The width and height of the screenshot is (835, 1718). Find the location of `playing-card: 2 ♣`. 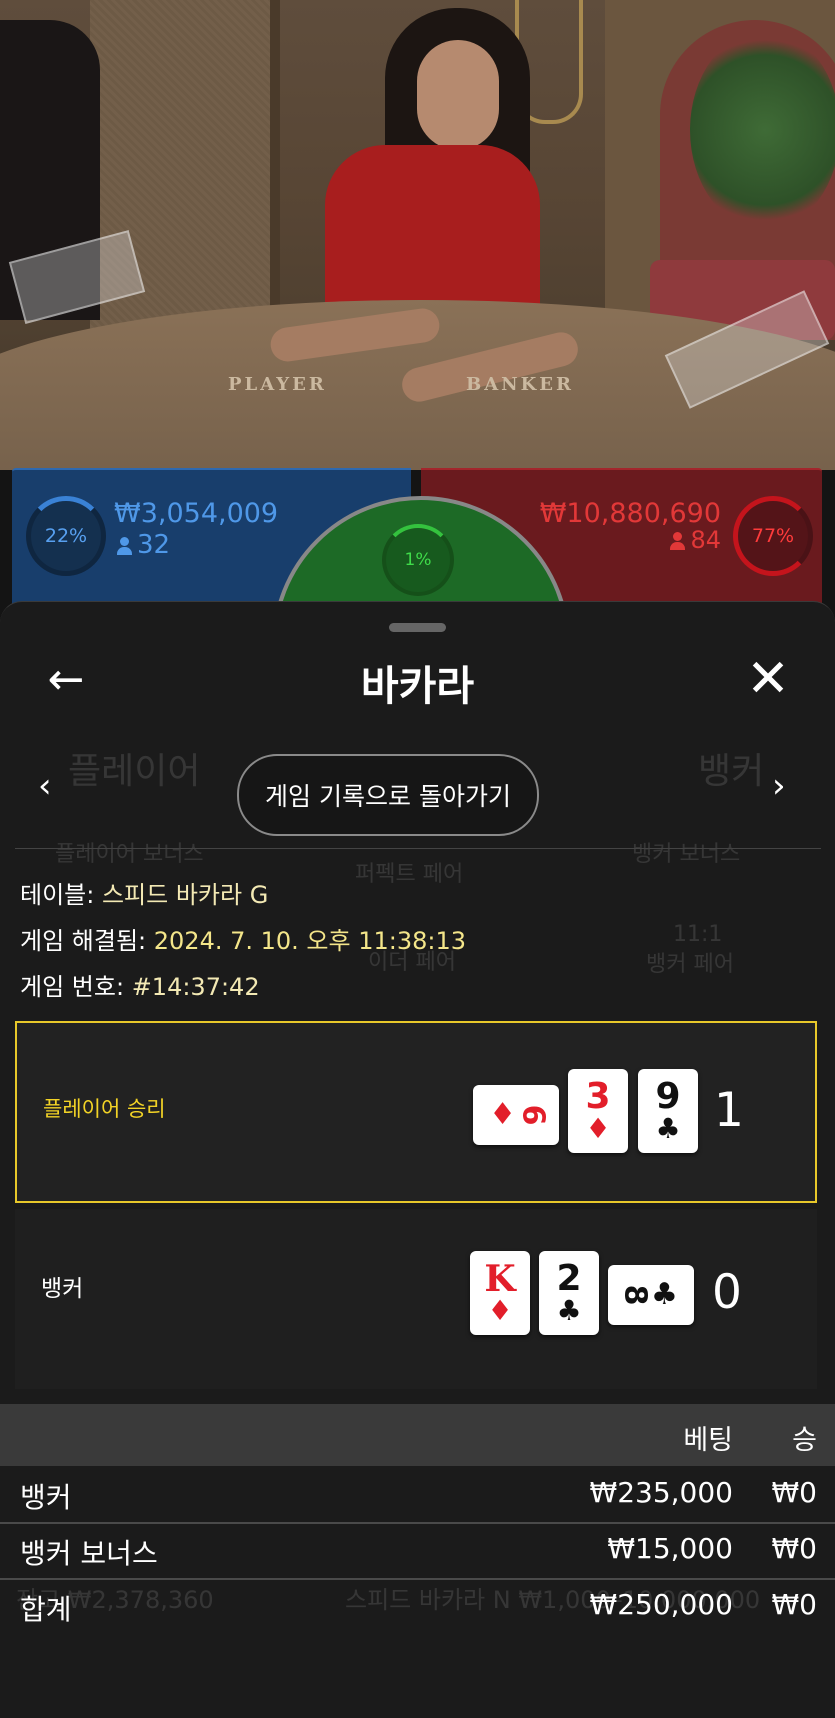

playing-card: 2 ♣ is located at coordinates (569, 1293).